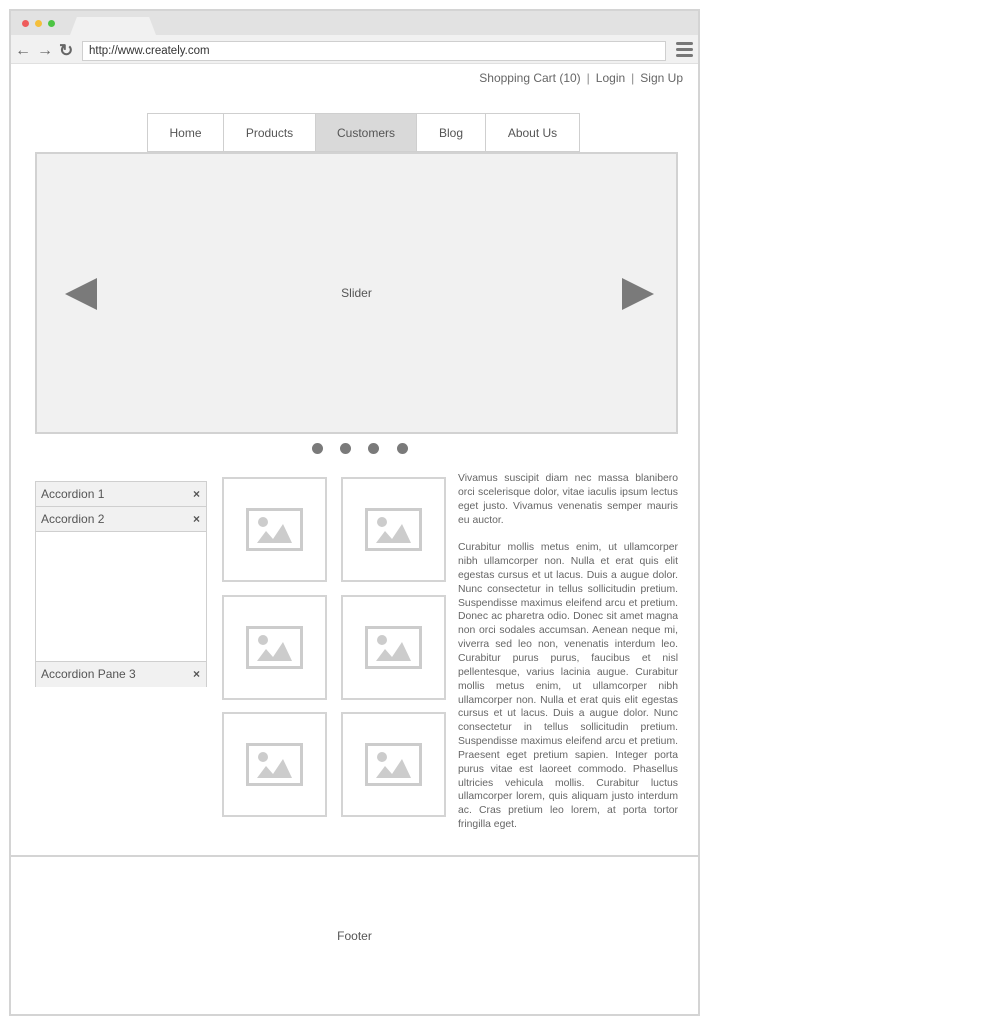 Image resolution: width=1003 pixels, height=1024 pixels. I want to click on slider-label: Slider, so click(356, 293).